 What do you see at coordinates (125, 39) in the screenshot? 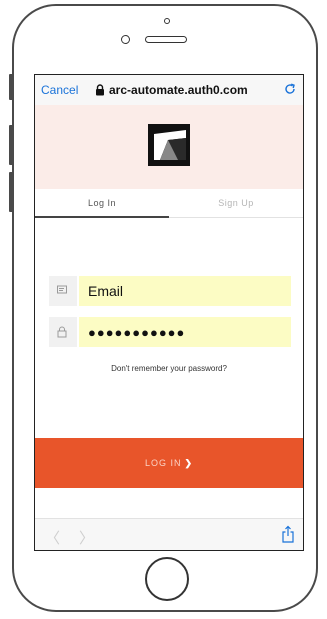
I see `front-camera` at bounding box center [125, 39].